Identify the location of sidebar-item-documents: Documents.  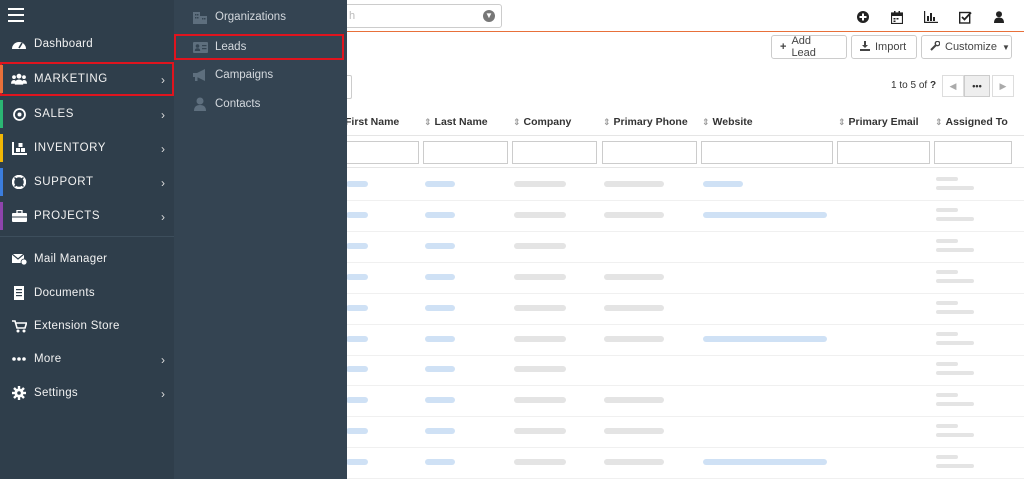
(87, 293).